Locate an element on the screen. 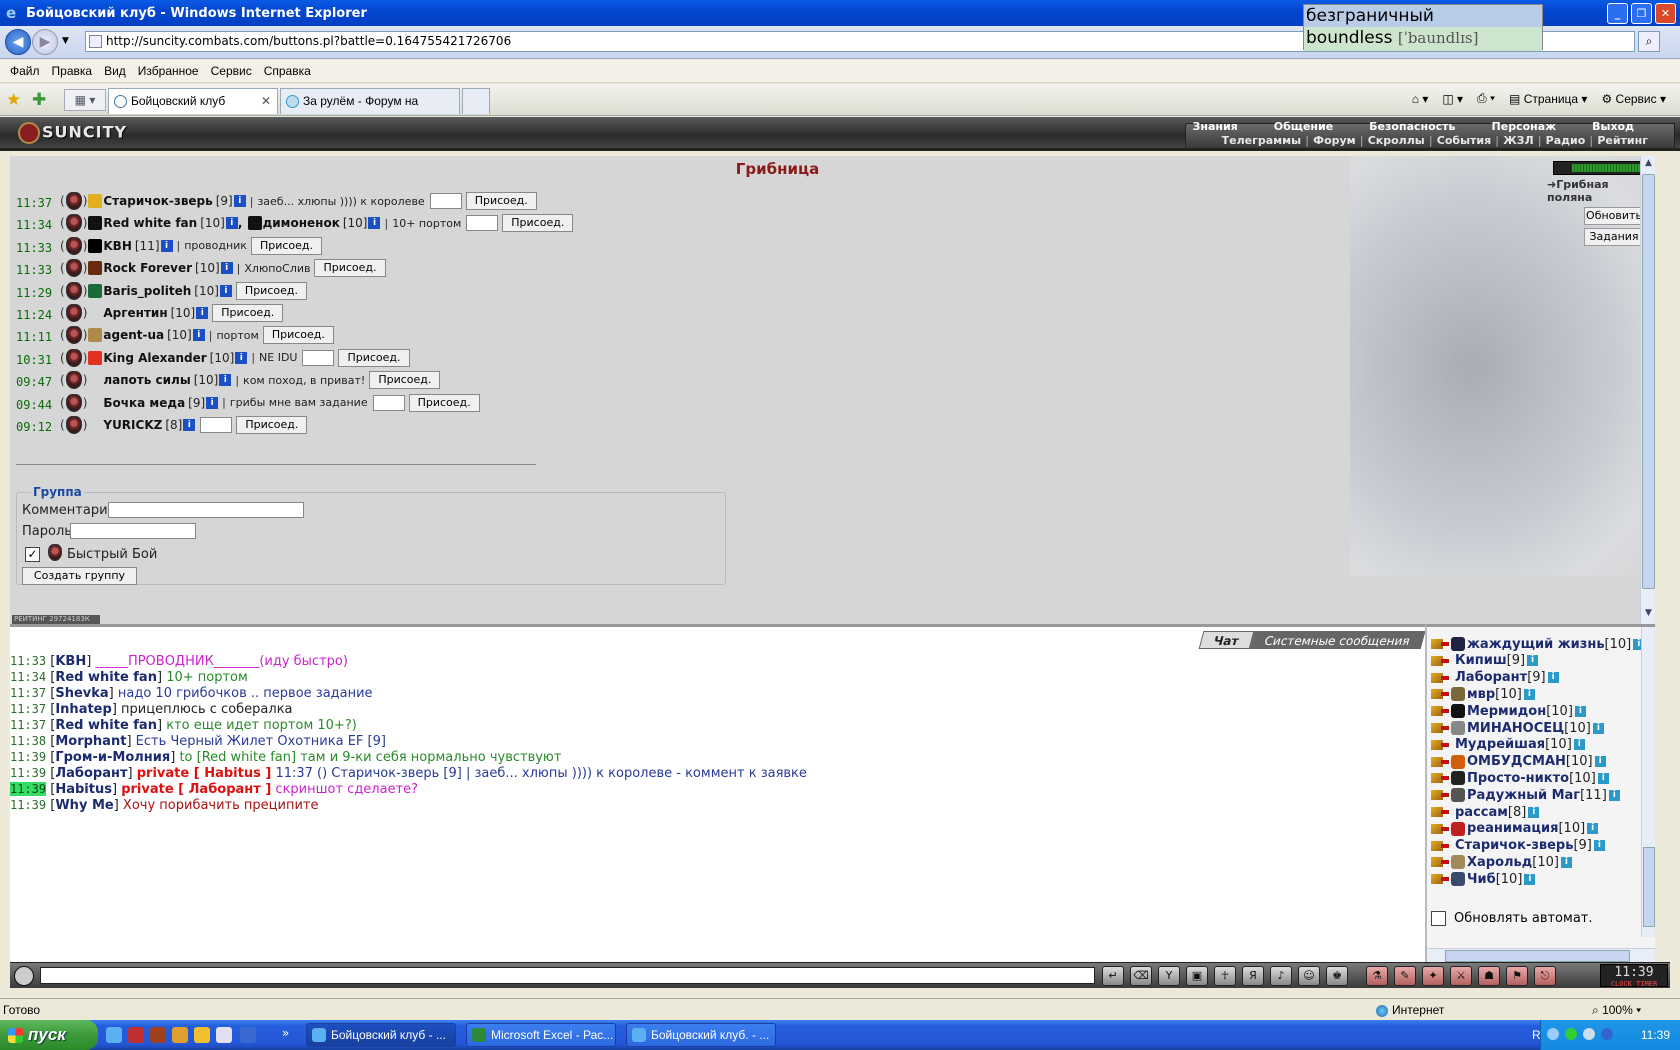  smile-icon: ☺ is located at coordinates (1309, 976).